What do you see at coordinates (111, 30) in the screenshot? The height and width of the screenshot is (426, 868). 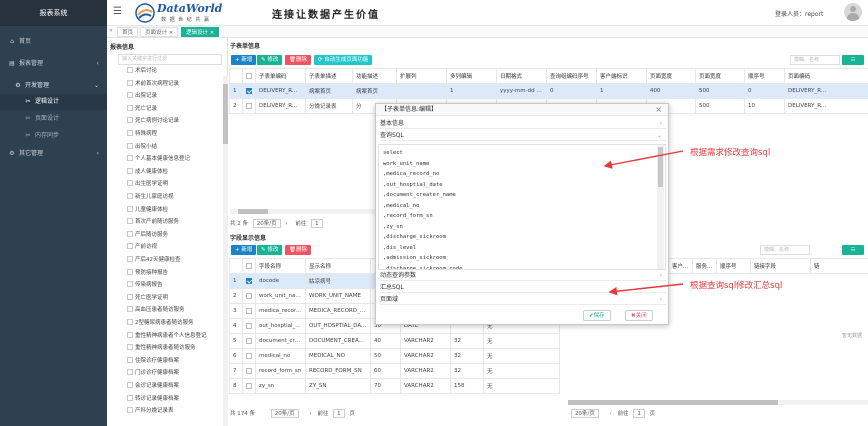 I see `tabs-scroll-left-icon: «` at bounding box center [111, 30].